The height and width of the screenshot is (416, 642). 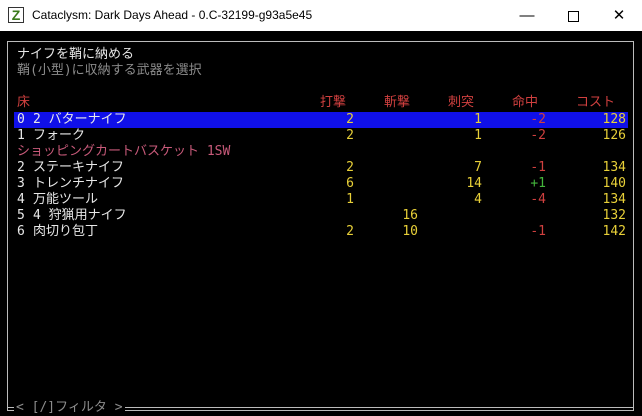 I want to click on item-cost: 142, so click(x=614, y=231).